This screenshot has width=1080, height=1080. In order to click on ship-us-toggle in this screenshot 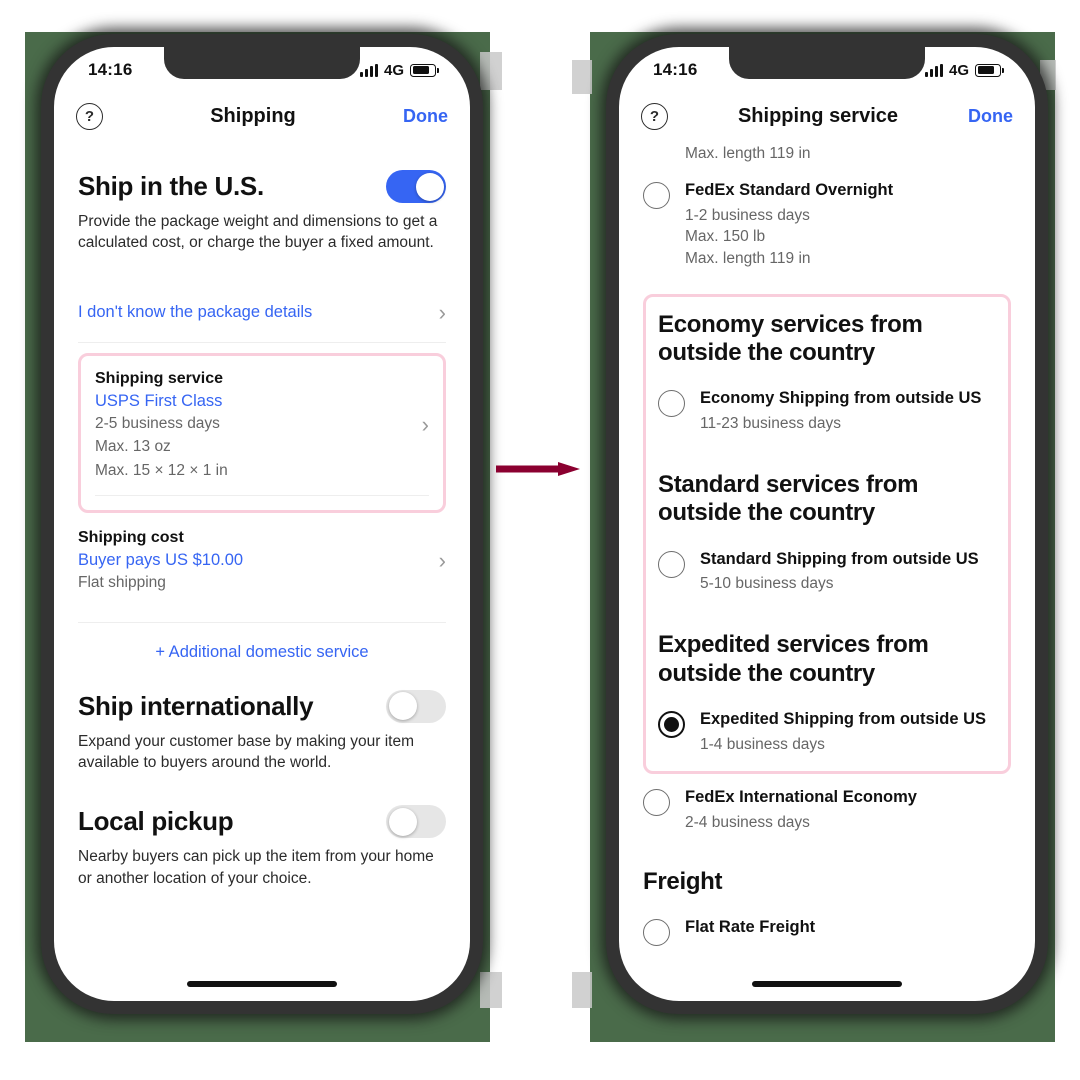, I will do `click(416, 186)`.